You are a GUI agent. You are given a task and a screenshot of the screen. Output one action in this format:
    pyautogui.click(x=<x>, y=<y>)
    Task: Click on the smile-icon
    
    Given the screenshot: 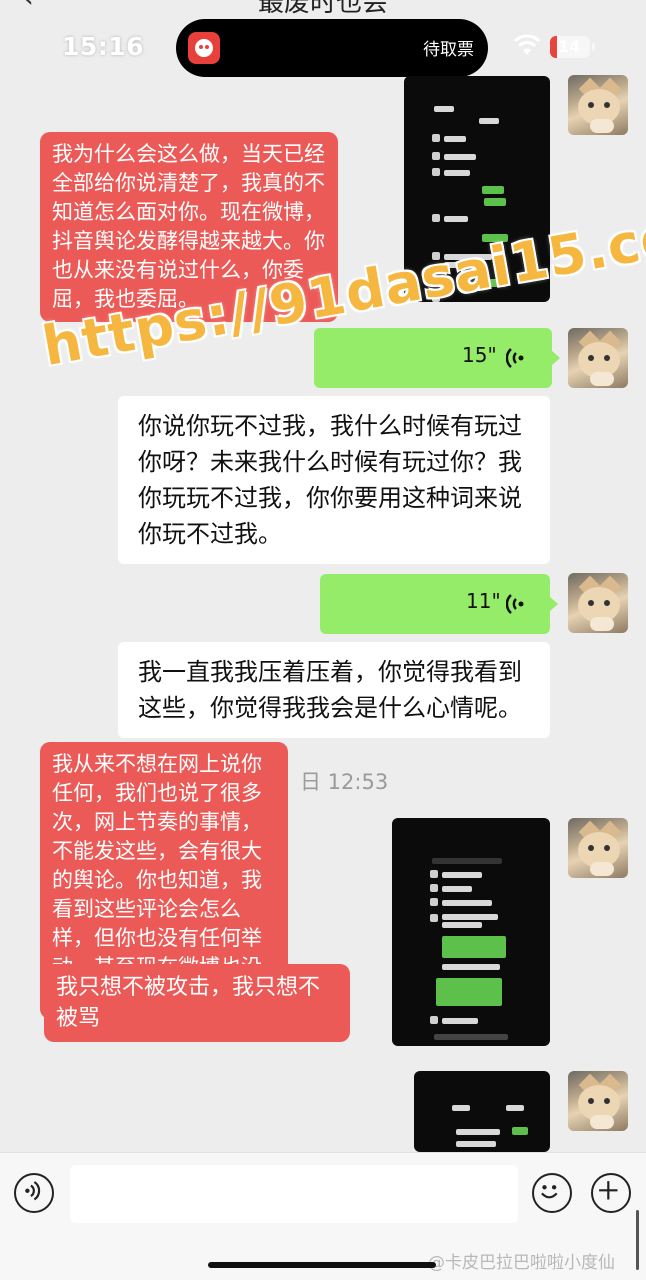 What is the action you would take?
    pyautogui.click(x=549, y=1192)
    